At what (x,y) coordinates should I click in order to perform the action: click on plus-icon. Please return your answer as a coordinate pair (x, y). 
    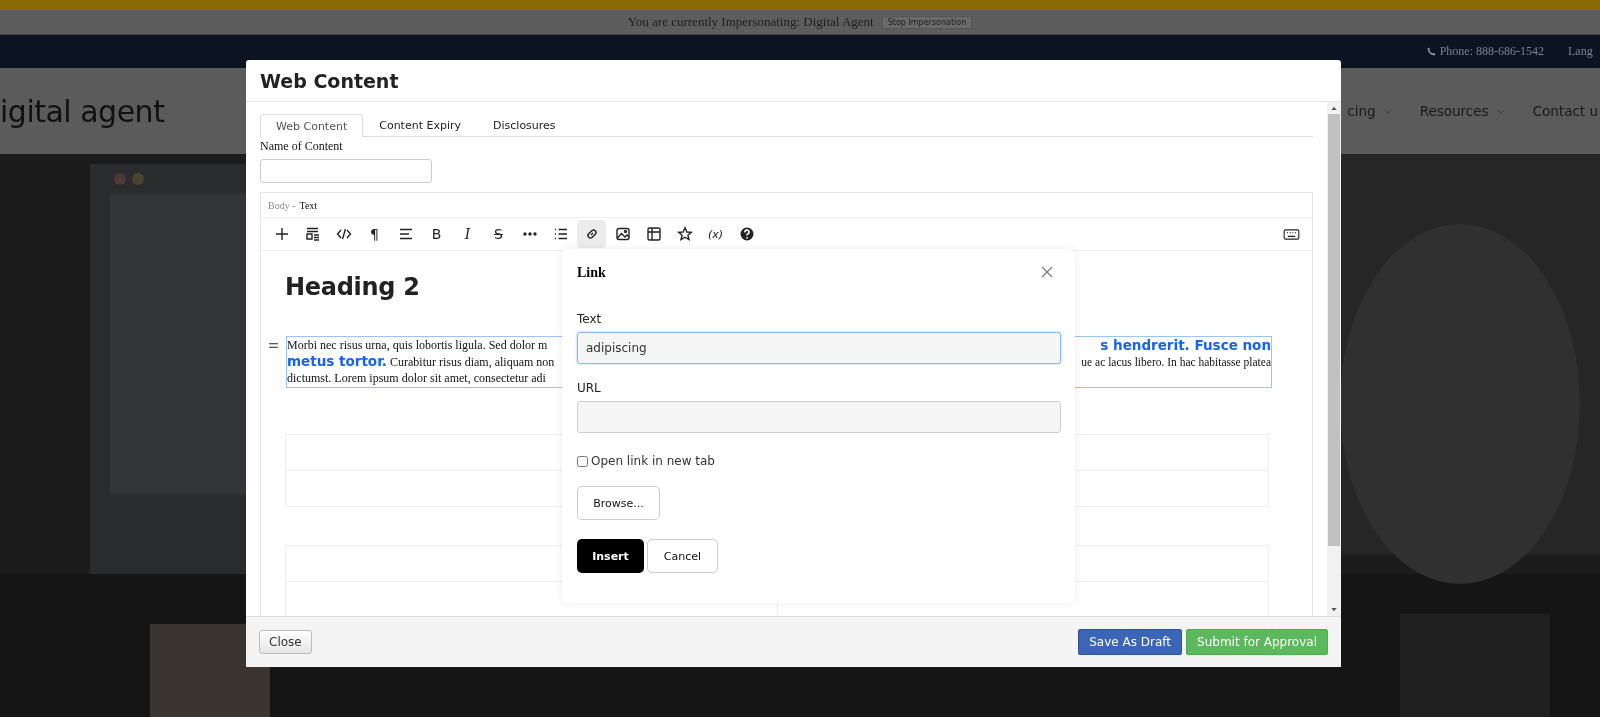
    Looking at the image, I should click on (281, 234).